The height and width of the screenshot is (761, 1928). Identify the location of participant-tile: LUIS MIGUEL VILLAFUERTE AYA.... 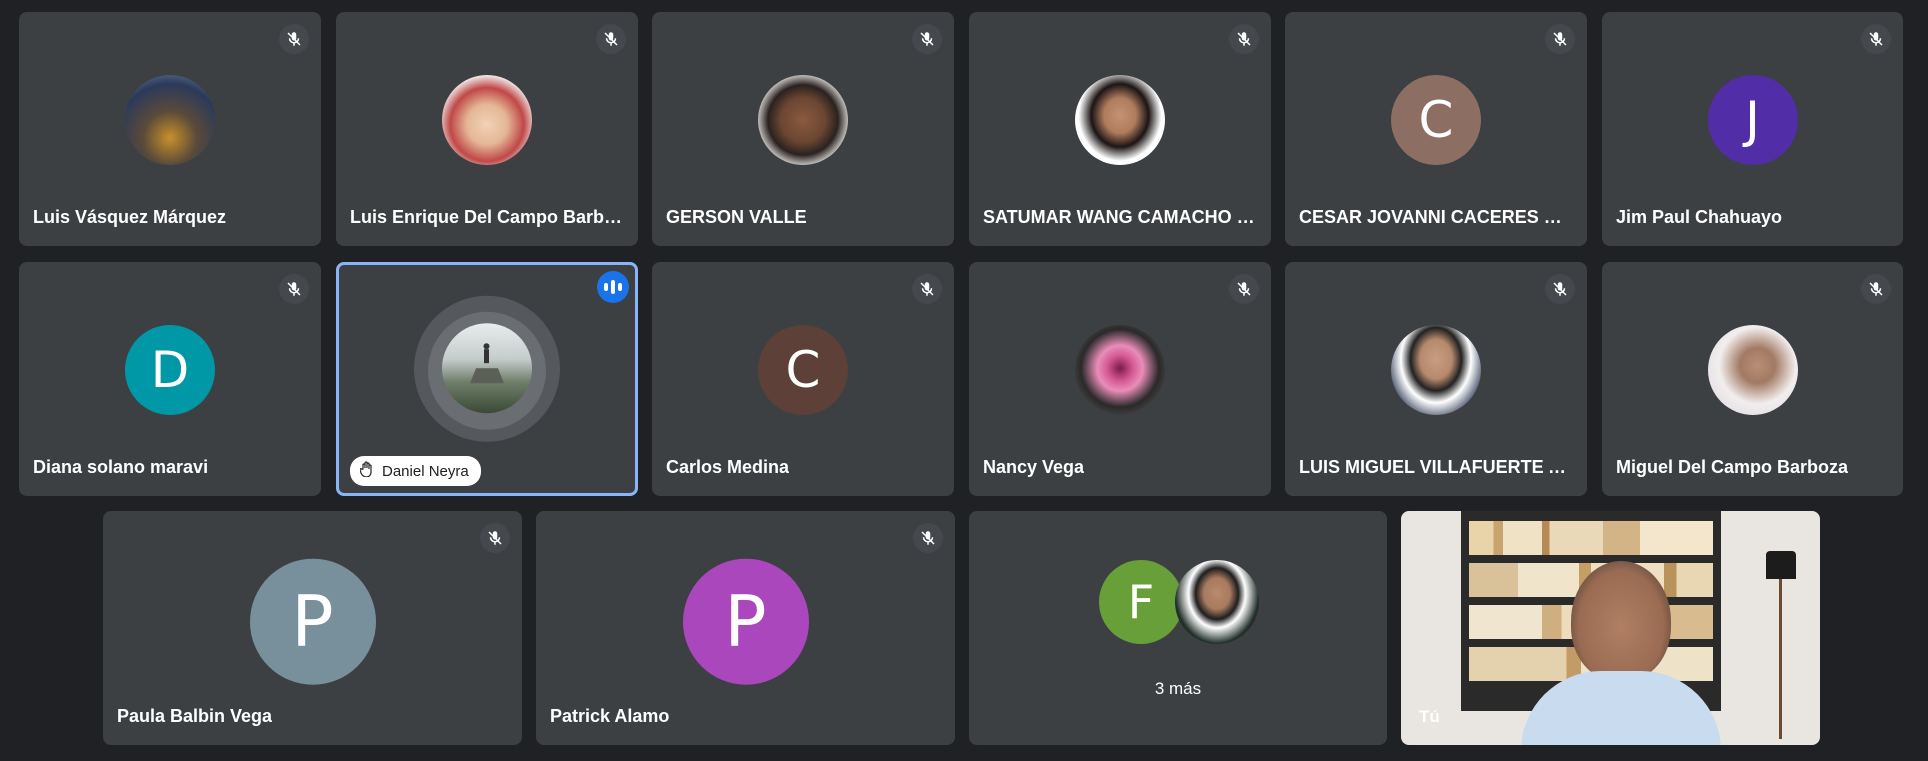
(1436, 379).